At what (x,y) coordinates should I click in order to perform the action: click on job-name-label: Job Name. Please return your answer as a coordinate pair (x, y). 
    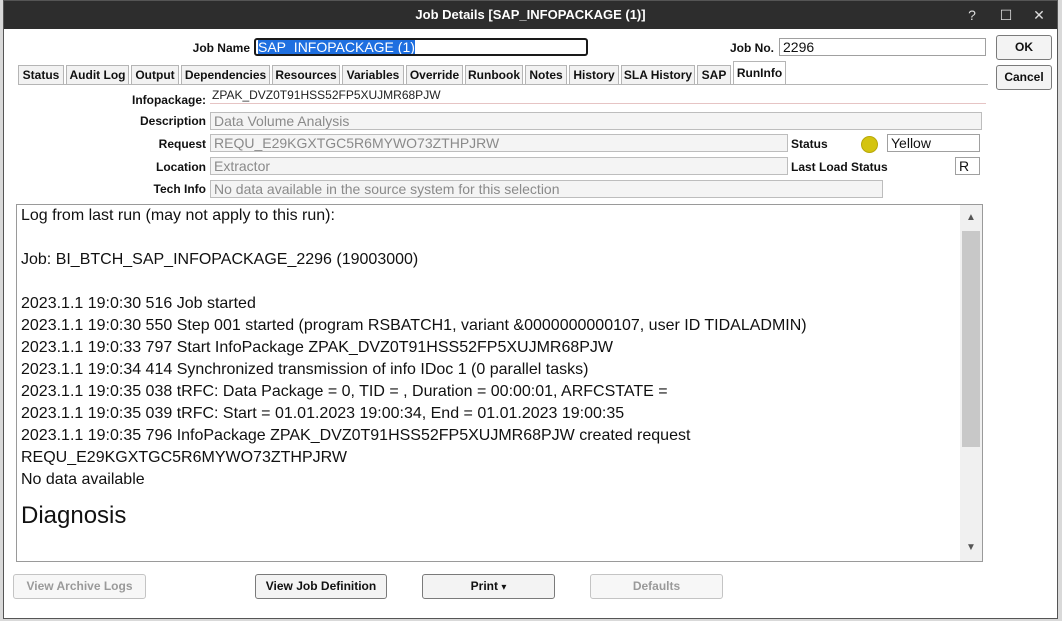
    Looking at the image, I should click on (221, 48).